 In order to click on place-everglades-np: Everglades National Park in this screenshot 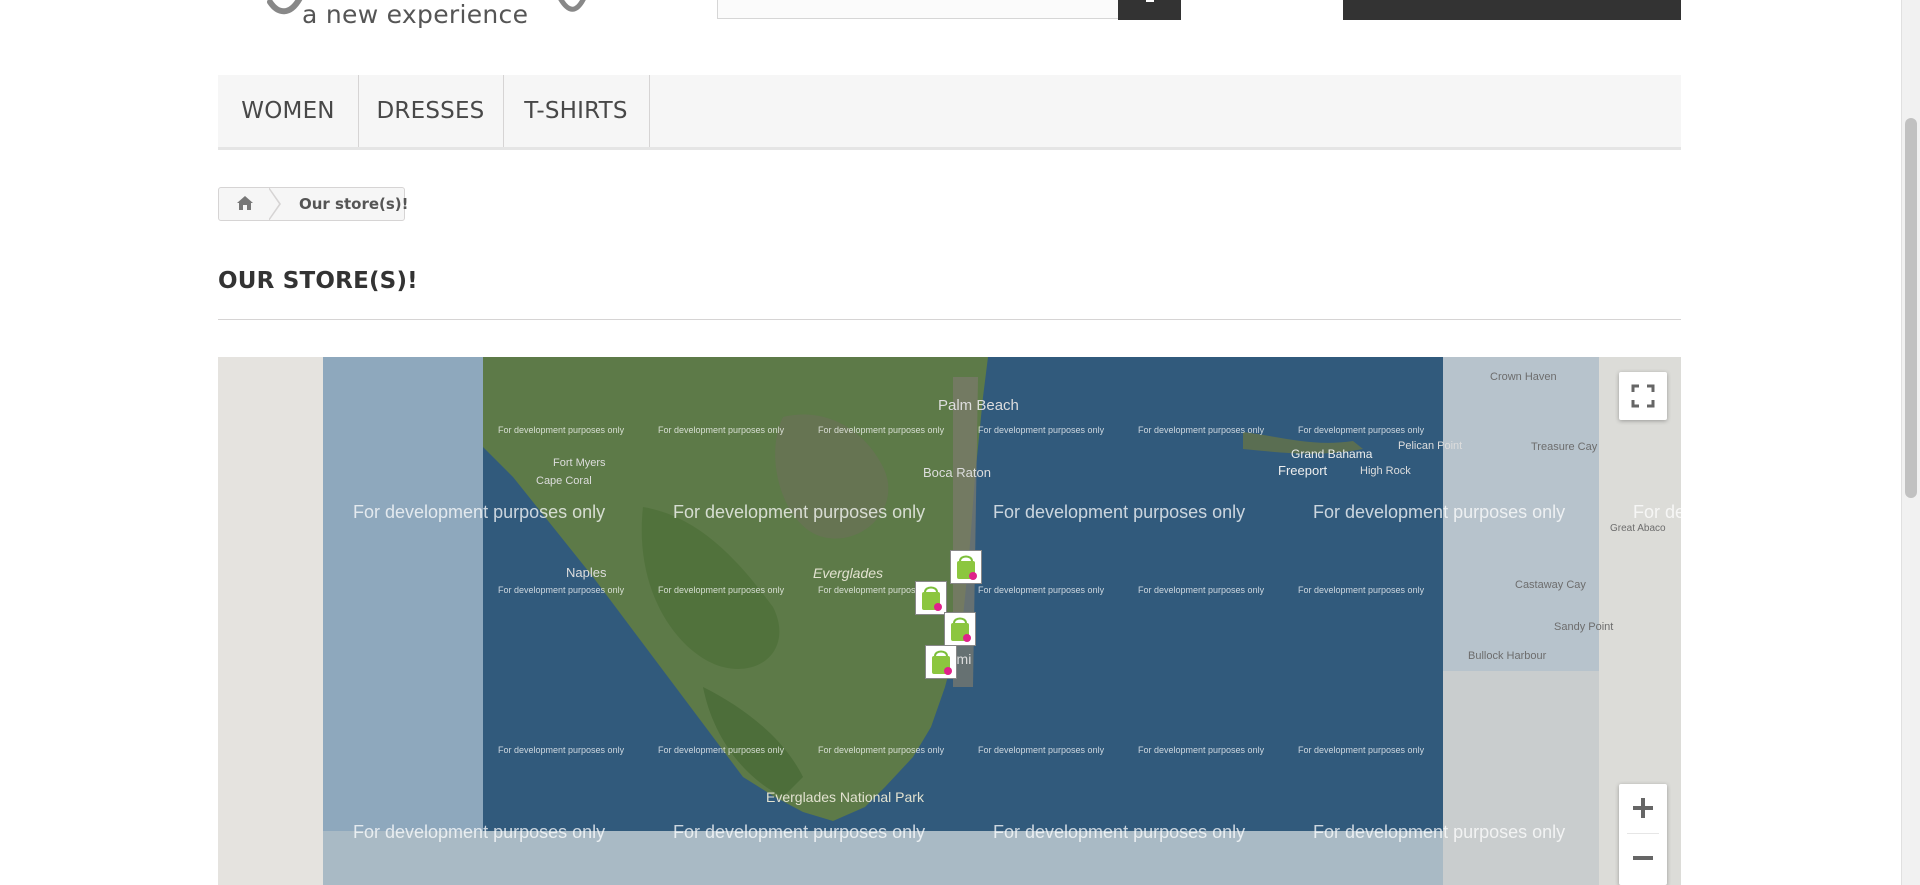, I will do `click(845, 797)`.